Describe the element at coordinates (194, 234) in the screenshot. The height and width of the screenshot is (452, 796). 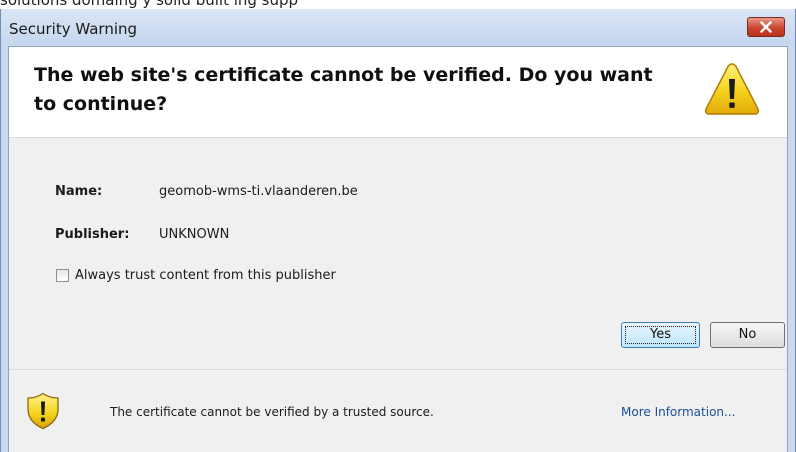
I see `publisher-value: UNKNOWN` at that location.